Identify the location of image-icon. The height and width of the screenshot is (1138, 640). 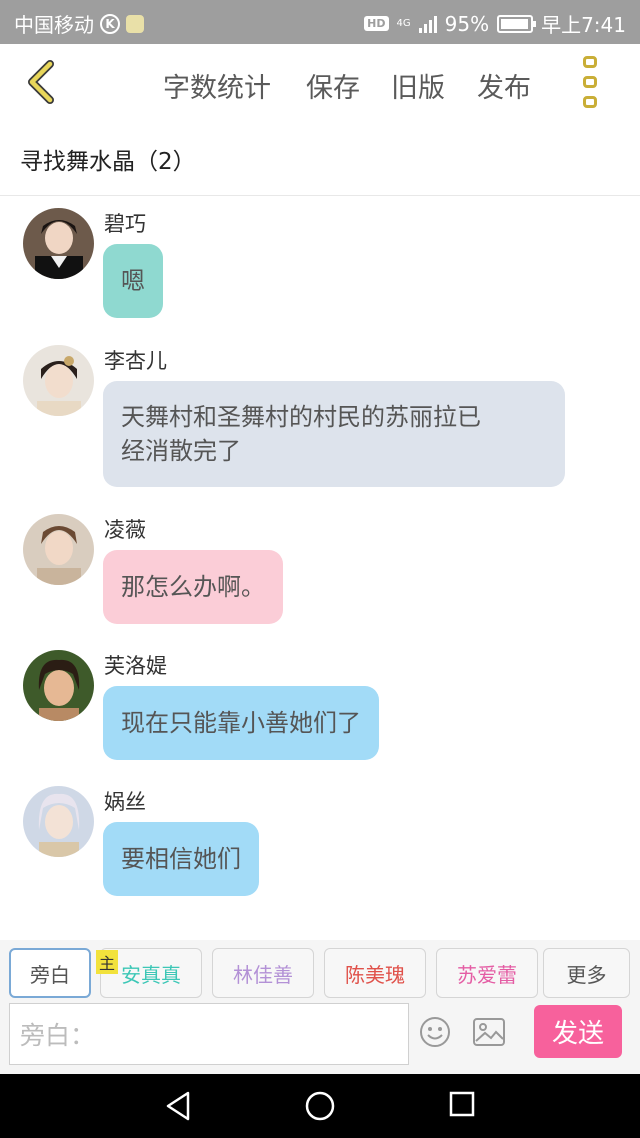
(489, 1032).